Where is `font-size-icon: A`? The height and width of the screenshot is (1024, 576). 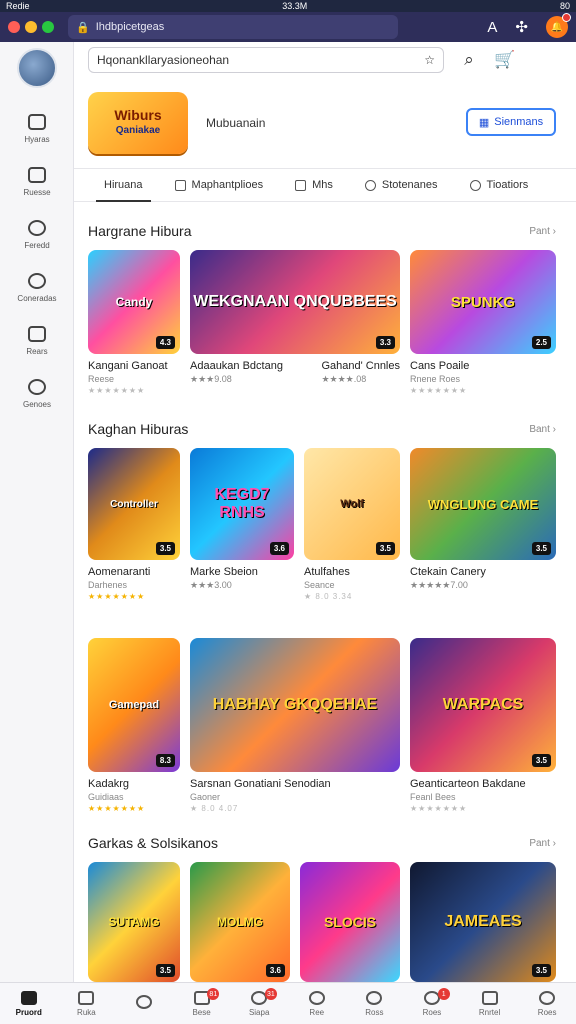
font-size-icon: A is located at coordinates (492, 27).